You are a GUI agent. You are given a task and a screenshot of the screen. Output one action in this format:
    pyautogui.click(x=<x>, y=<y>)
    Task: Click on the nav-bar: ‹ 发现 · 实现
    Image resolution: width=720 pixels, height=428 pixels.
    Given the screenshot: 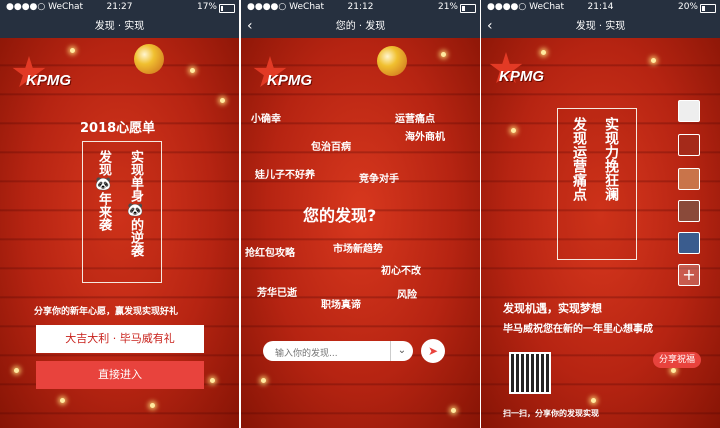 What is the action you would take?
    pyautogui.click(x=600, y=27)
    